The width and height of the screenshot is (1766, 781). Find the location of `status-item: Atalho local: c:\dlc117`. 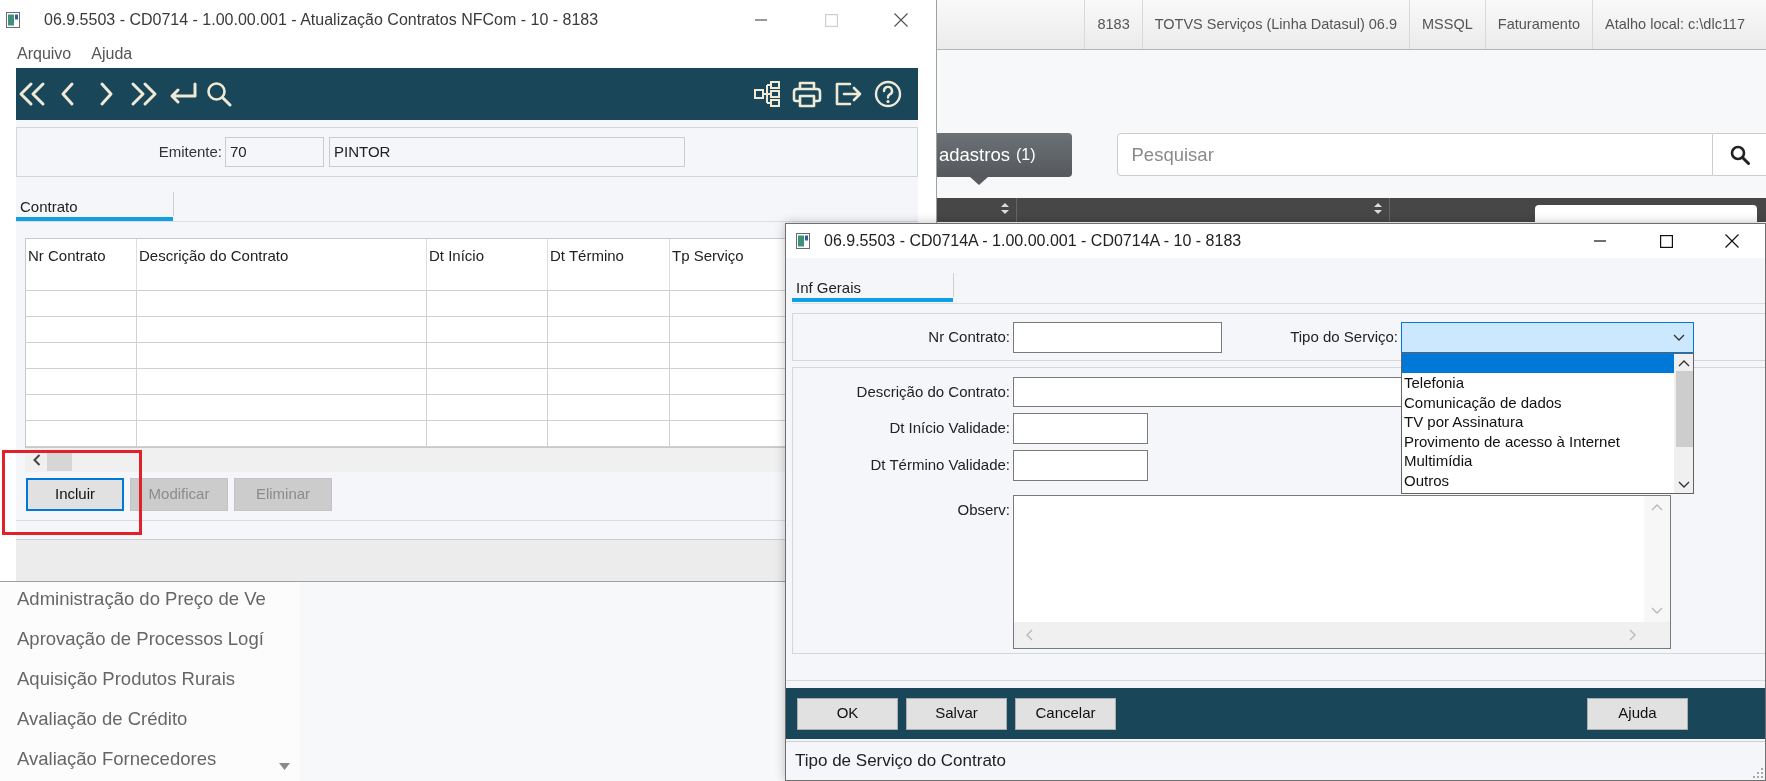

status-item: Atalho local: c:\dlc117 is located at coordinates (1674, 24).